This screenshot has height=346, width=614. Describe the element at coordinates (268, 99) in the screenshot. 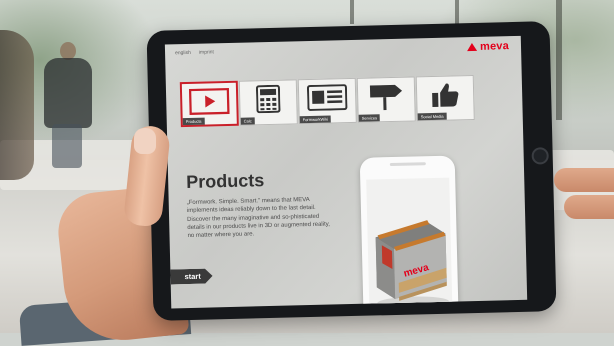

I see `calculator-icon` at that location.